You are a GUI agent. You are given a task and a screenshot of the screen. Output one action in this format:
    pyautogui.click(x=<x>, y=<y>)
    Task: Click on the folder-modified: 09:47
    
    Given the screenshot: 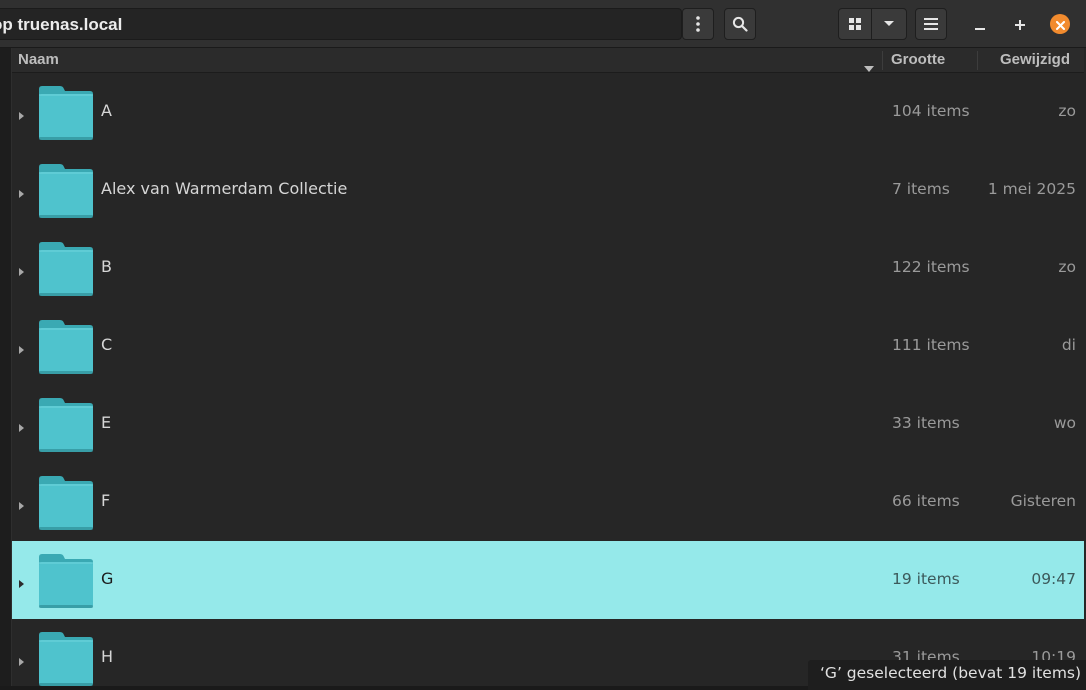 What is the action you would take?
    pyautogui.click(x=1053, y=579)
    